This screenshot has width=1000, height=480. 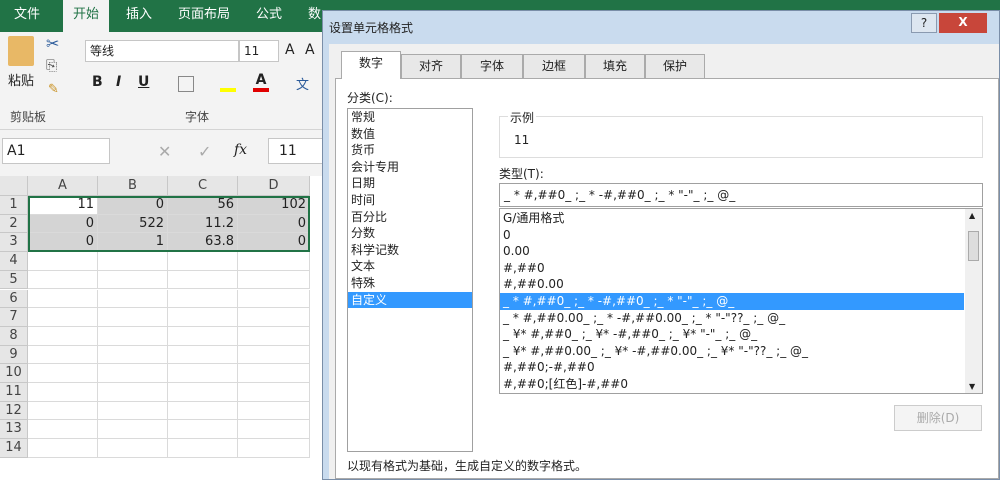 What do you see at coordinates (228, 83) in the screenshot?
I see `fill-color-icon` at bounding box center [228, 83].